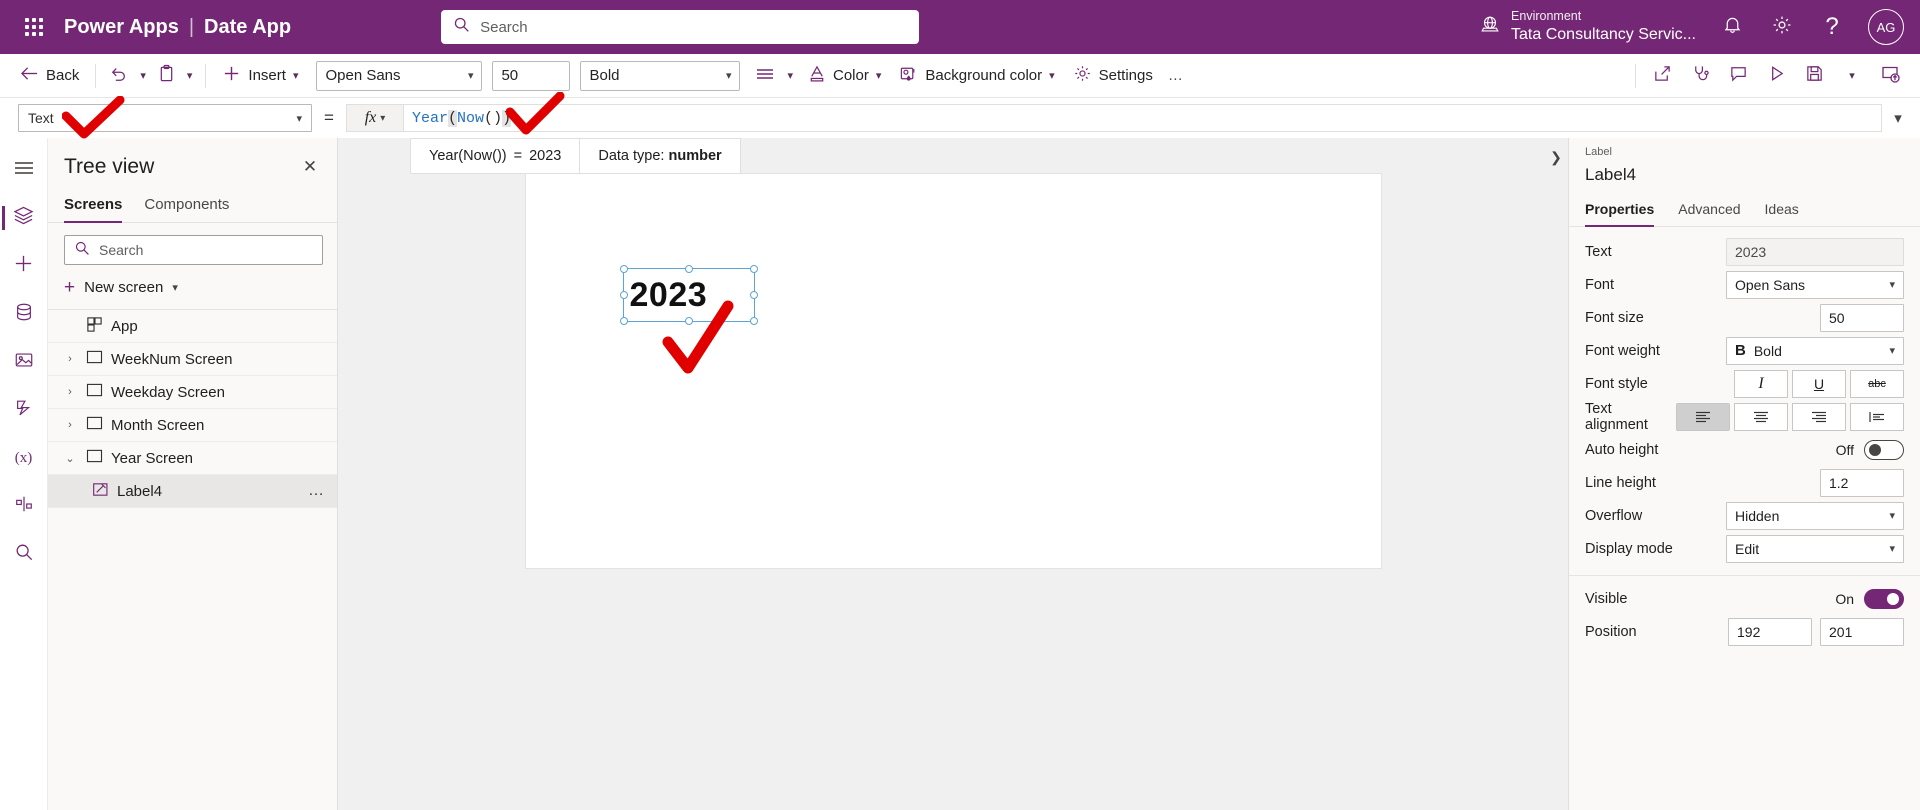 The height and width of the screenshot is (810, 1920). I want to click on save-button, so click(1814, 76).